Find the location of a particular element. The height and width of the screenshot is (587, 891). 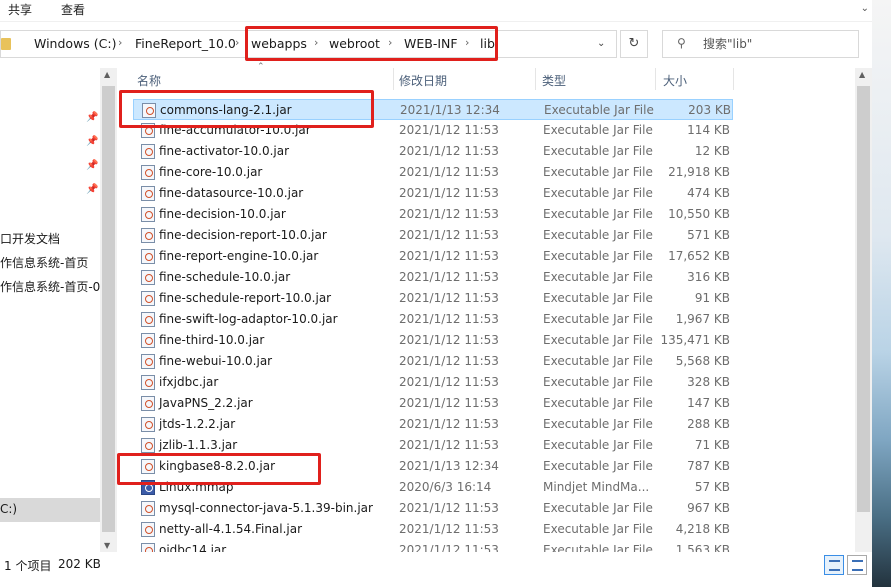

sidebar-scrollbar: ▲ ▼ is located at coordinates (108, 310).